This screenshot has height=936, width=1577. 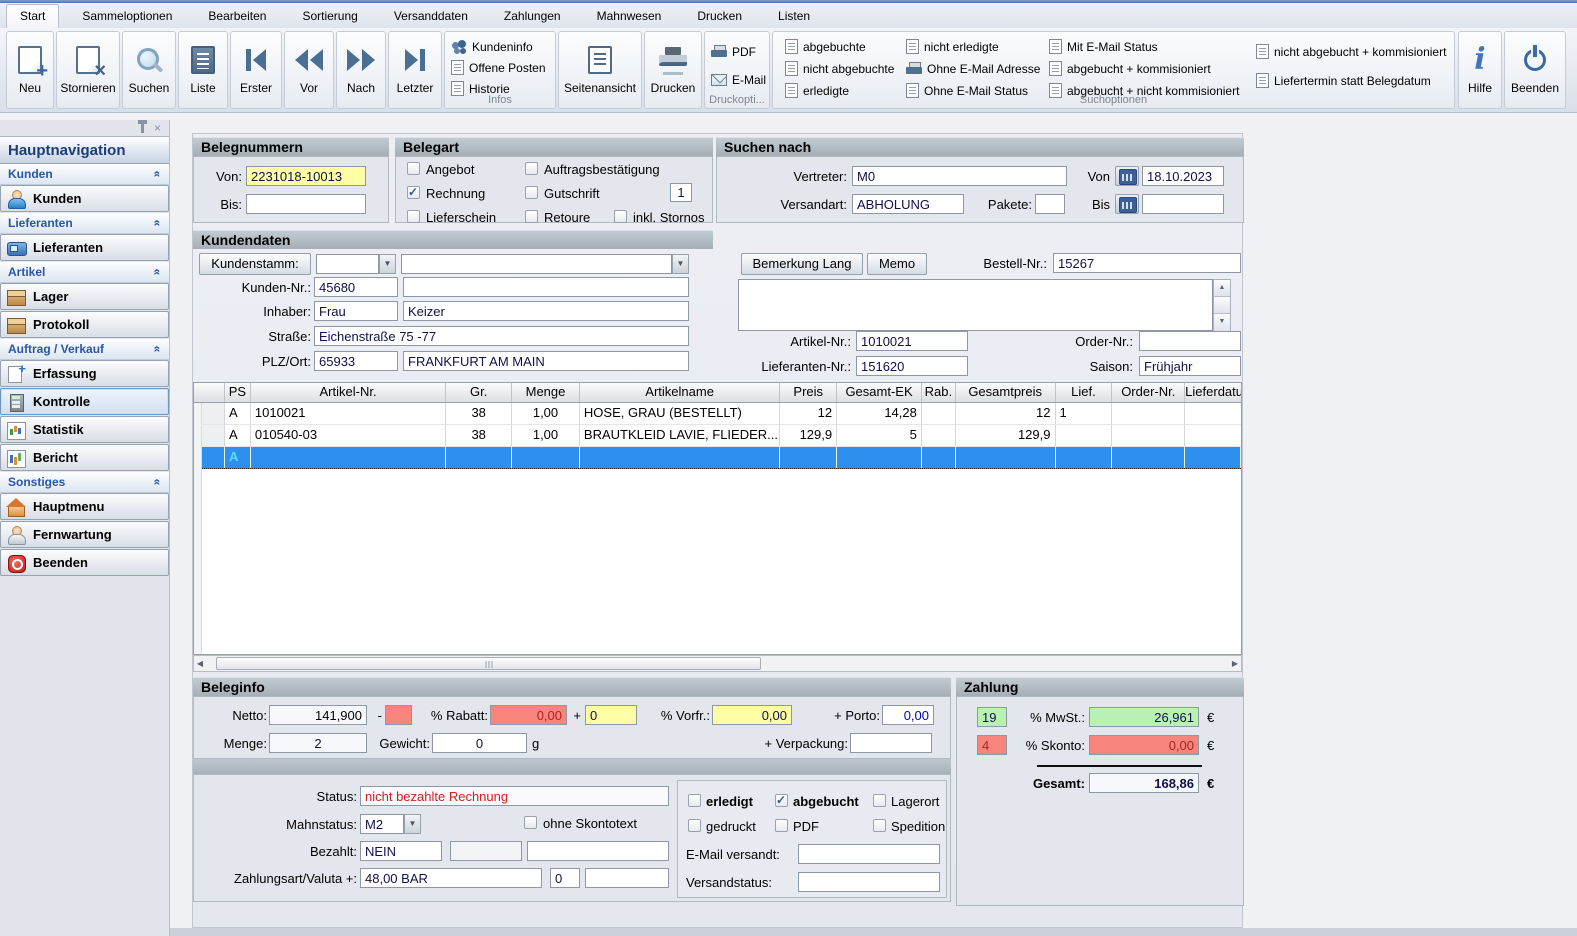 I want to click on group-header-auftrag-verkauf: Auftrag / Verkauf «, so click(x=84, y=349).